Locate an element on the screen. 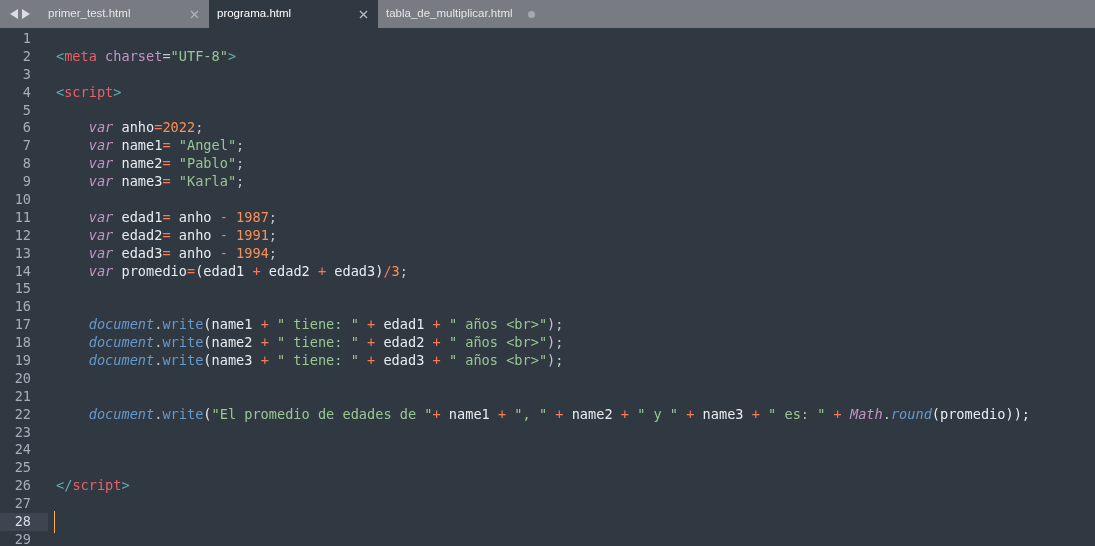  code-line: document.write("El promedio de edades de "+ name1 + ", " + name2 + " y " + name3 + " es: " + Math.round(promedio)); is located at coordinates (559, 414).